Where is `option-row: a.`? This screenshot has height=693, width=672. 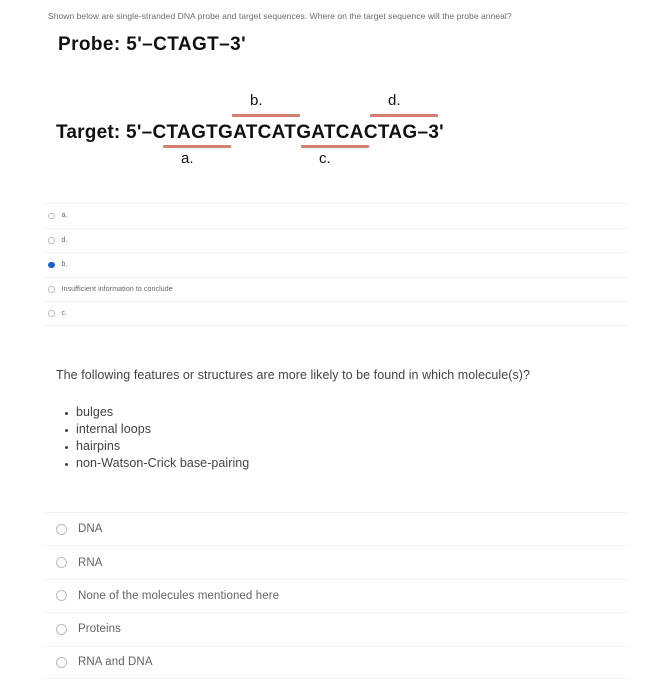 option-row: a. is located at coordinates (336, 215).